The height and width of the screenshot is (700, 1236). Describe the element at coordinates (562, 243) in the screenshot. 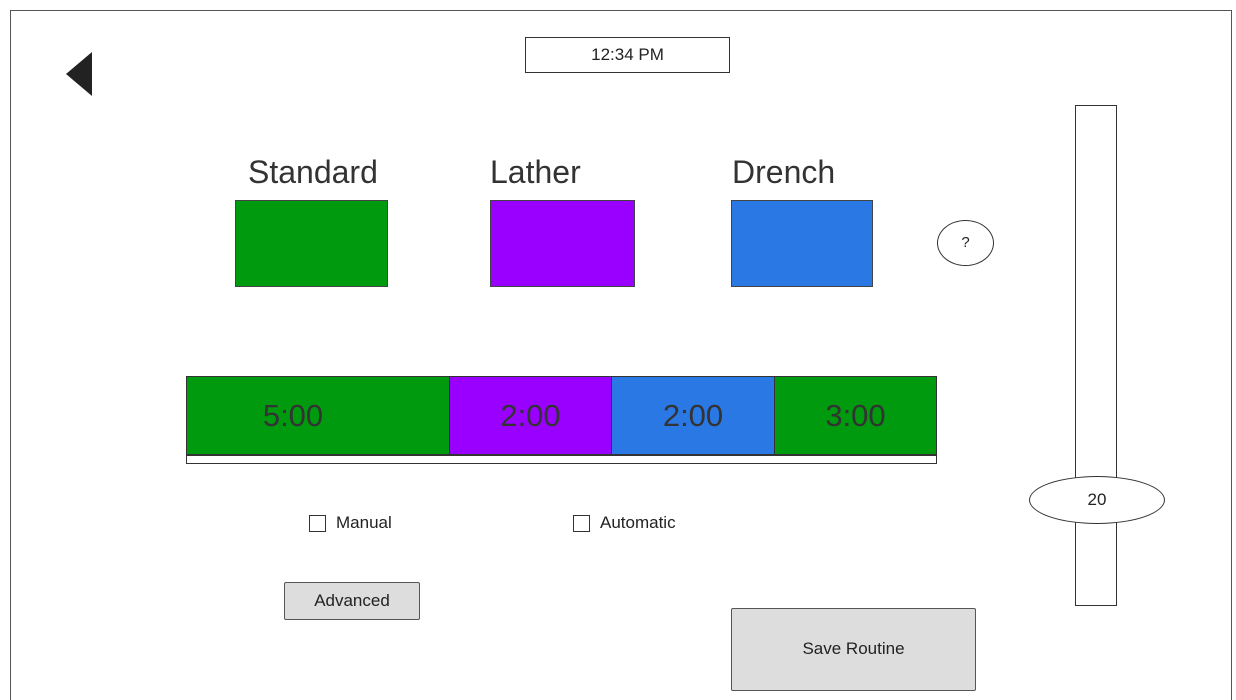

I see `mode-swatch-lather` at that location.